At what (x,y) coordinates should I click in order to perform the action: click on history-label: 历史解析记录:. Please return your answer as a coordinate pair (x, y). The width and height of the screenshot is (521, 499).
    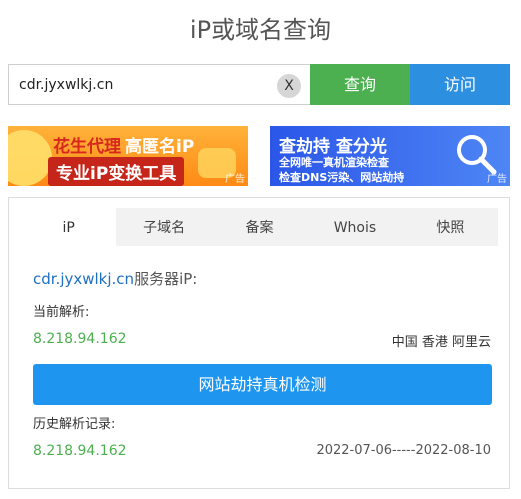
    Looking at the image, I should click on (74, 424).